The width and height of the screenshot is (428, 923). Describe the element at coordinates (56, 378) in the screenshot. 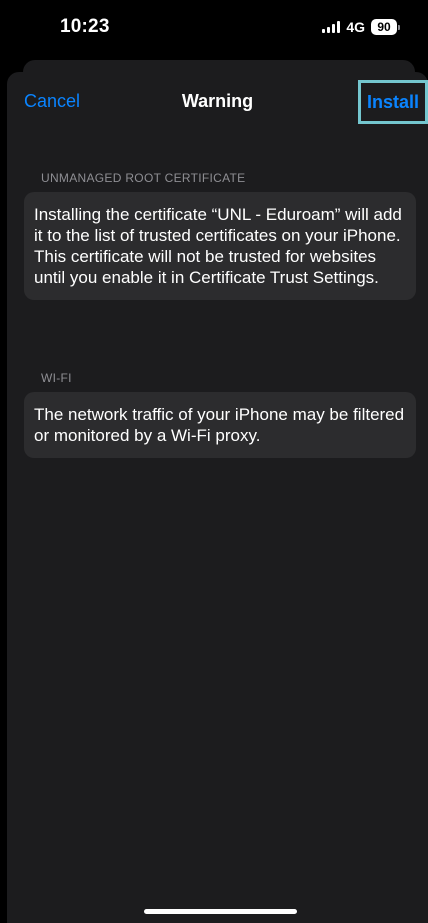

I see `section-header-wifi: WI-FI` at that location.